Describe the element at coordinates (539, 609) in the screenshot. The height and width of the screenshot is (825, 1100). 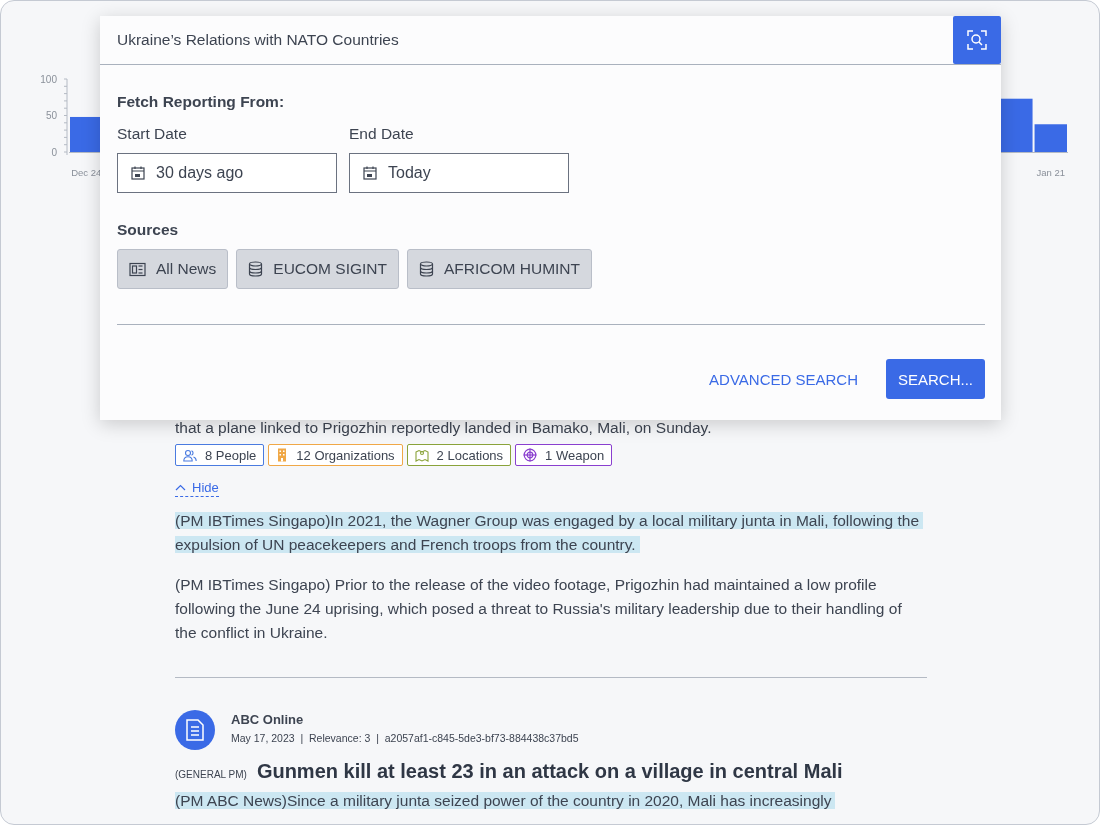
I see `excerpt-paragraph: (PM IBTimes Singapo) Prior to the release of the video footage, Prigozhin had maintained a low profile following the June 24 uprising, which posed a threat to Russia's military leadership due to their handling of the conflict in Ukraine.` at that location.